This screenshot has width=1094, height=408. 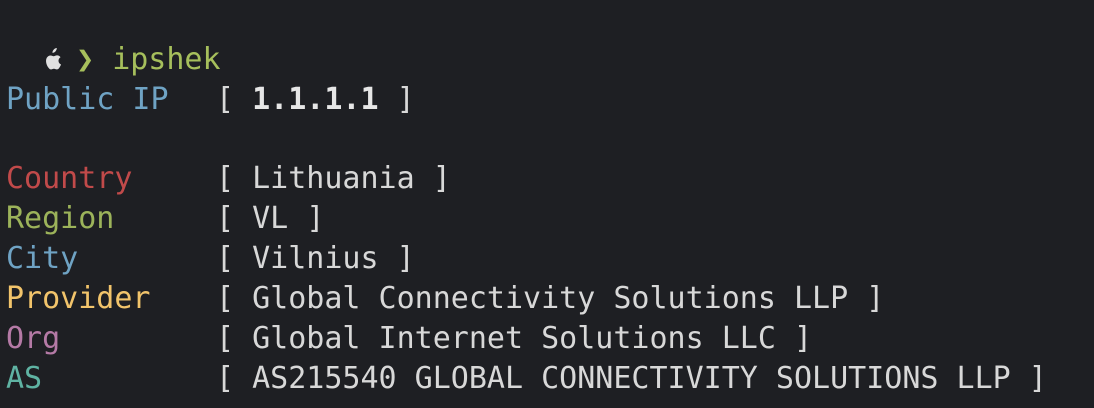 I want to click on city-row: City [ Vilnius ], so click(x=210, y=259).